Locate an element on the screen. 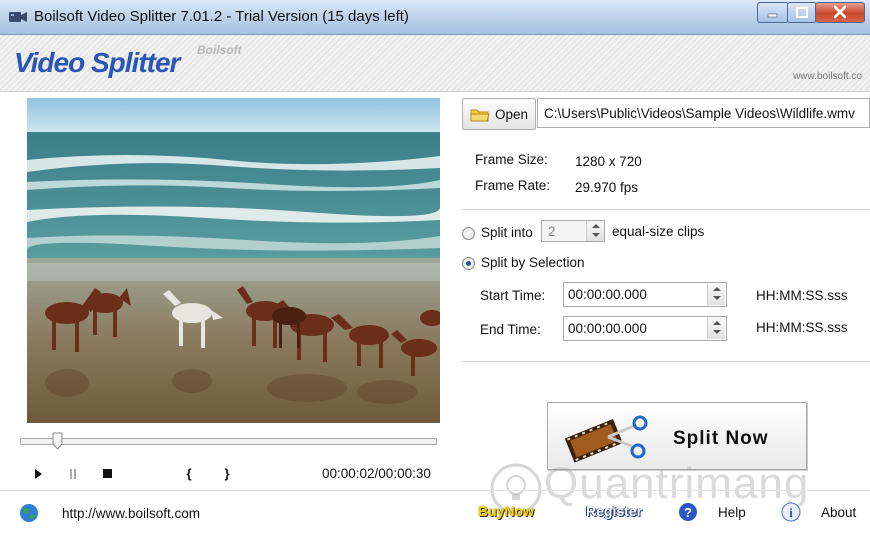 The image size is (870, 538). split-into-label: Split into is located at coordinates (507, 232).